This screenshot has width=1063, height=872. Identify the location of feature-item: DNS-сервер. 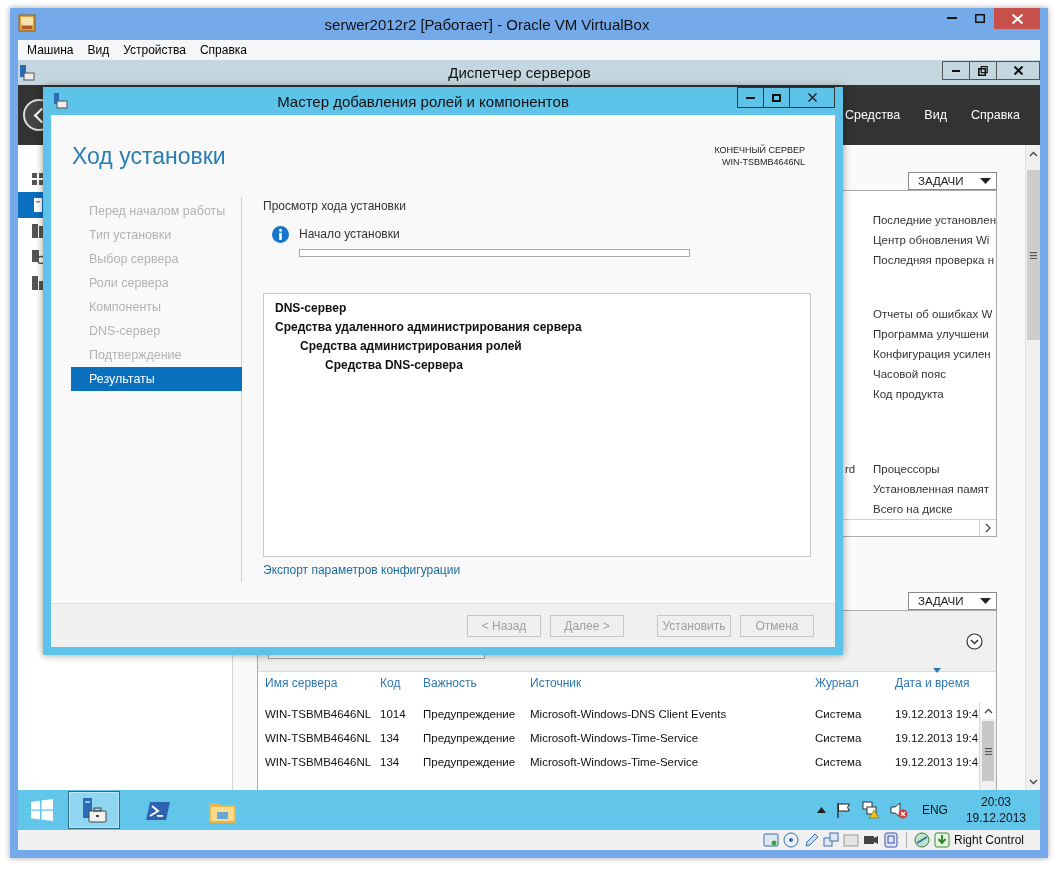
(311, 308).